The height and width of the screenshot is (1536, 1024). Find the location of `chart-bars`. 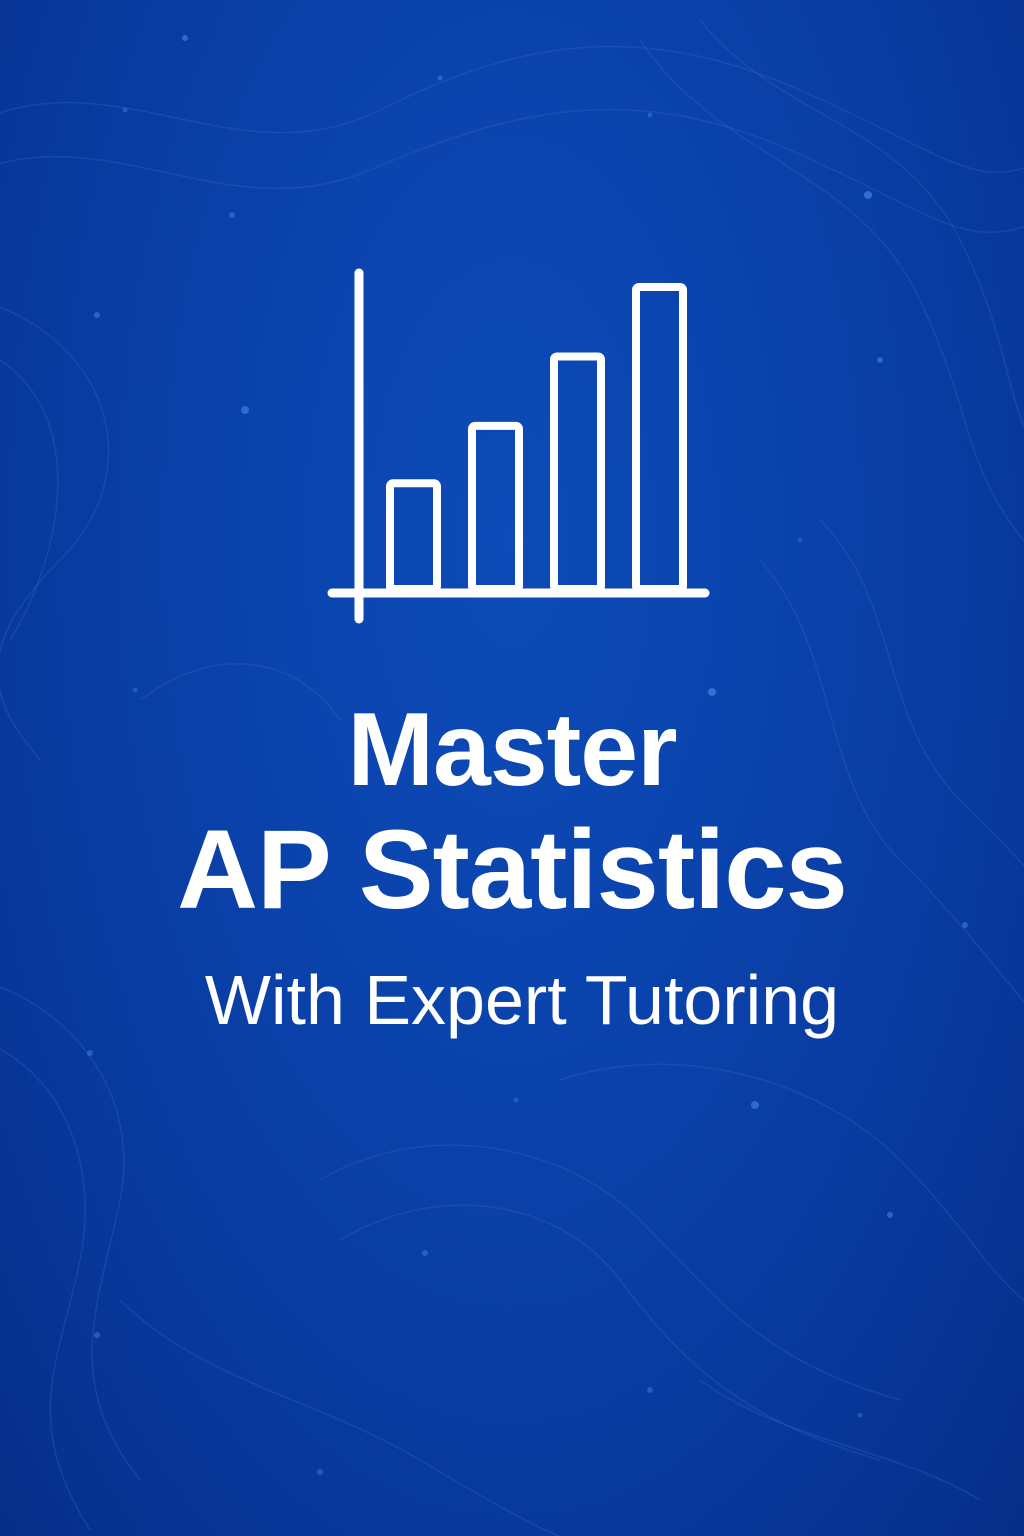

chart-bars is located at coordinates (536, 438).